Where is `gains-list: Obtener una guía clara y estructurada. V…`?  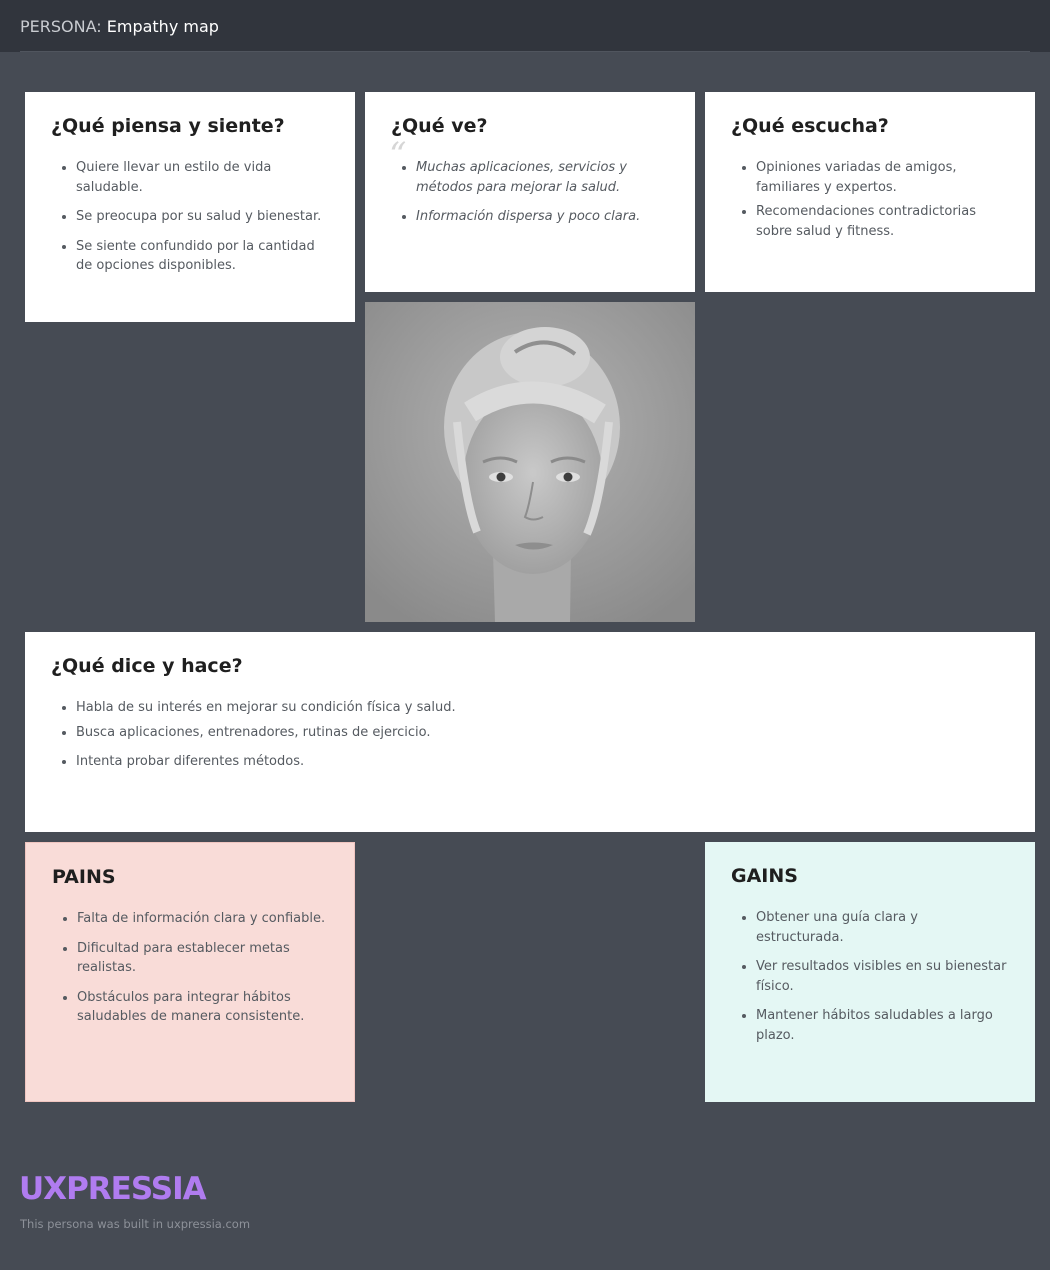
gains-list: Obtener una guía clara y estructurada. V… is located at coordinates (870, 976).